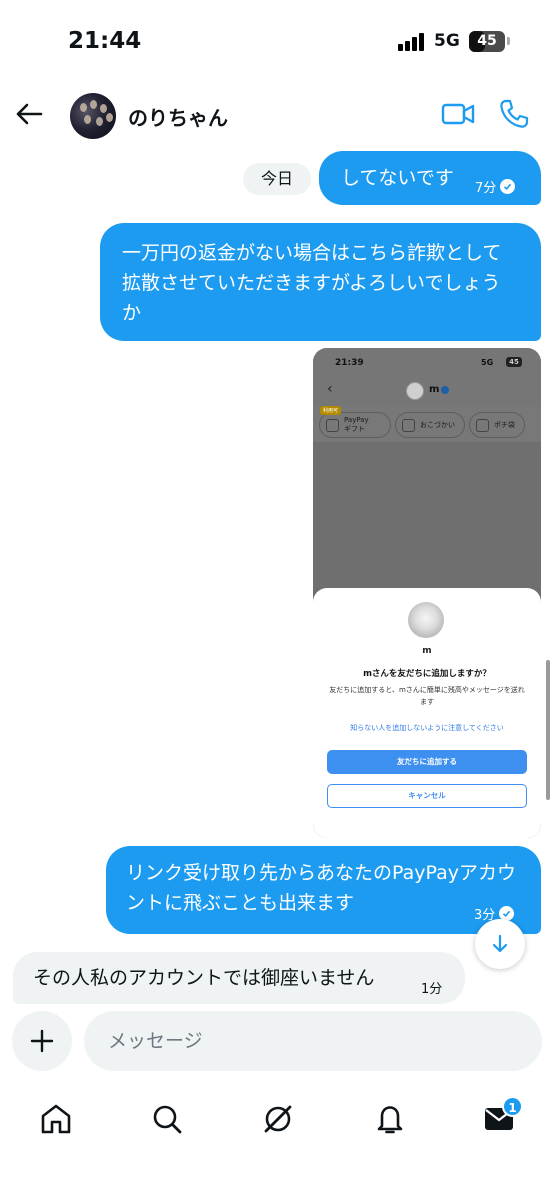 Image resolution: width=554 pixels, height=1200 pixels. What do you see at coordinates (447, 41) in the screenshot?
I see `network-label: 5G` at bounding box center [447, 41].